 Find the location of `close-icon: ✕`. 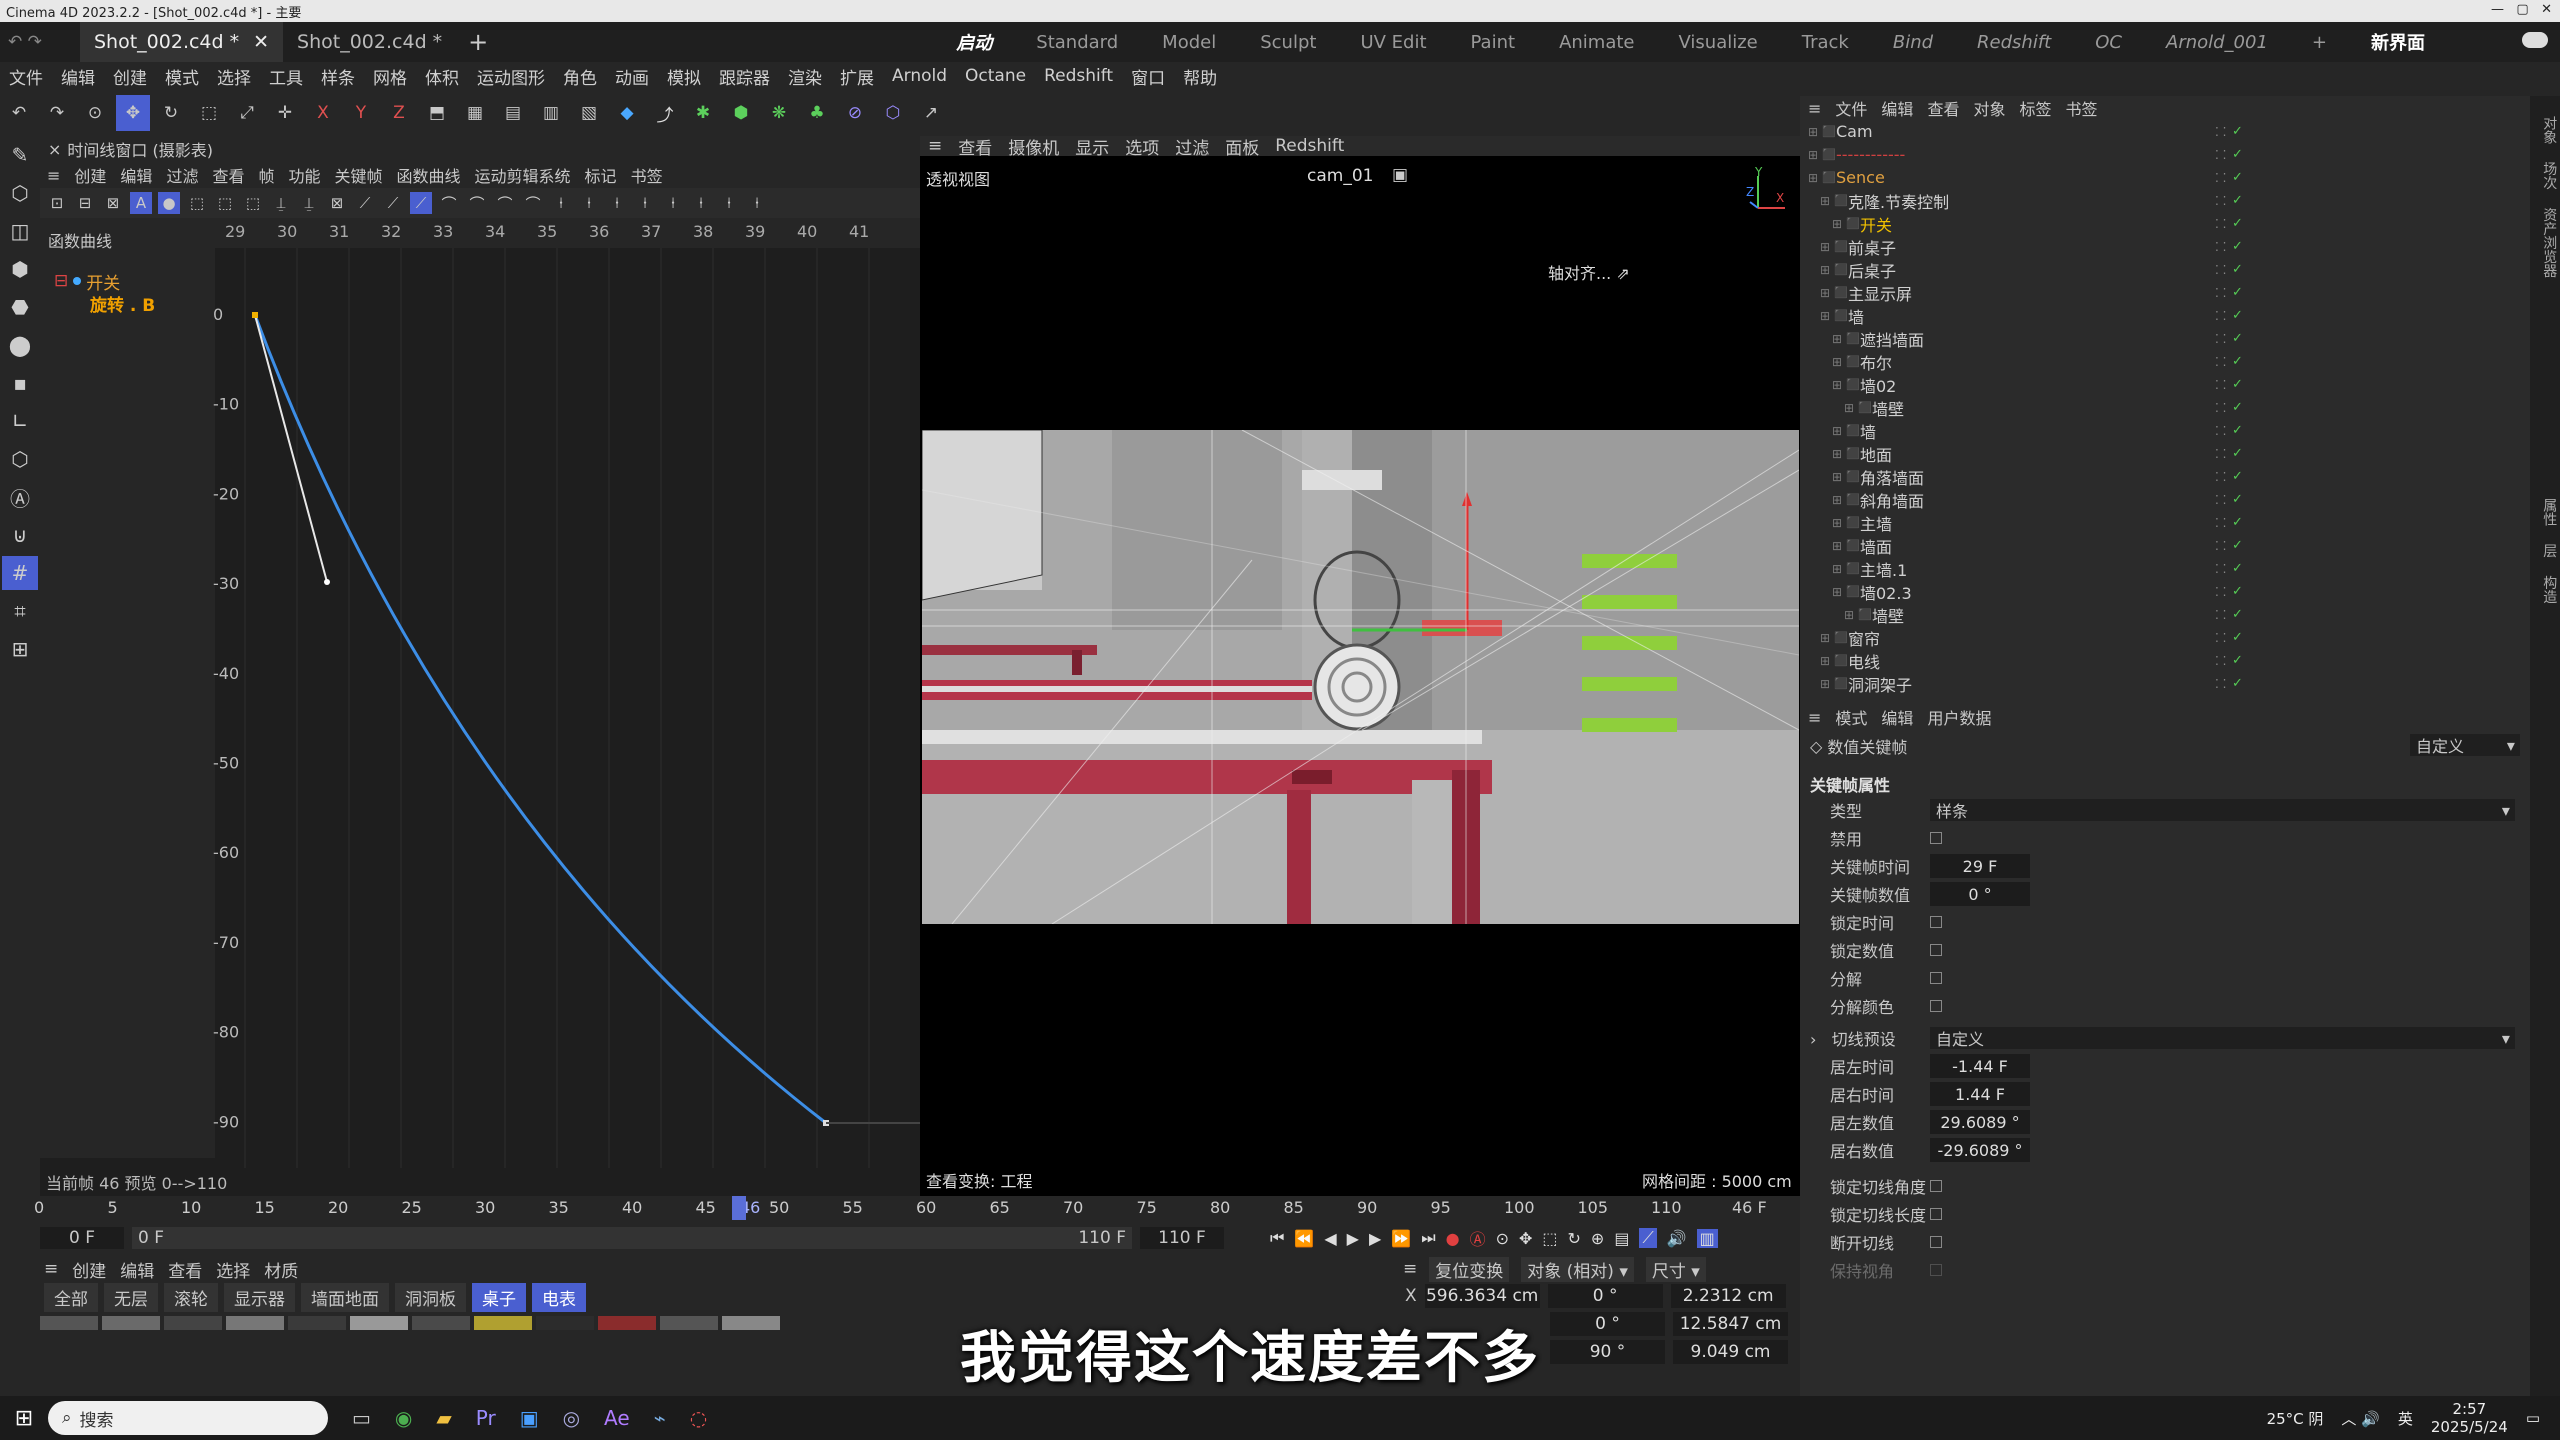

close-icon: ✕ is located at coordinates (261, 42).